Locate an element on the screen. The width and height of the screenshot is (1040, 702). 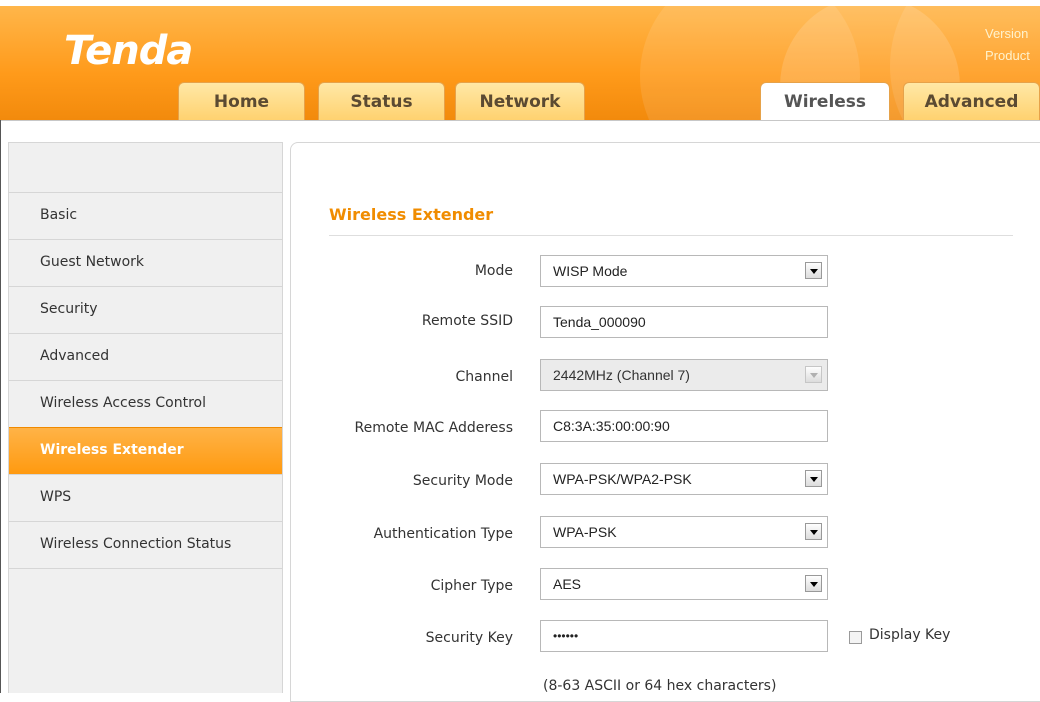
auth-type-value: WPA-PSK is located at coordinates (585, 532).